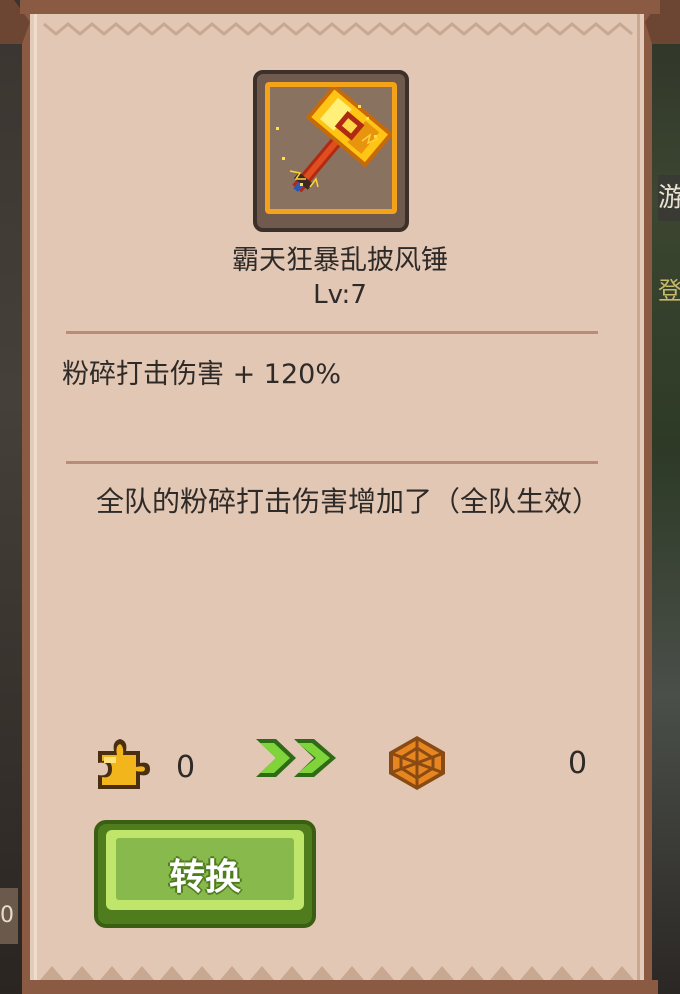 The height and width of the screenshot is (994, 680). I want to click on item-level: Lv:7, so click(340, 295).